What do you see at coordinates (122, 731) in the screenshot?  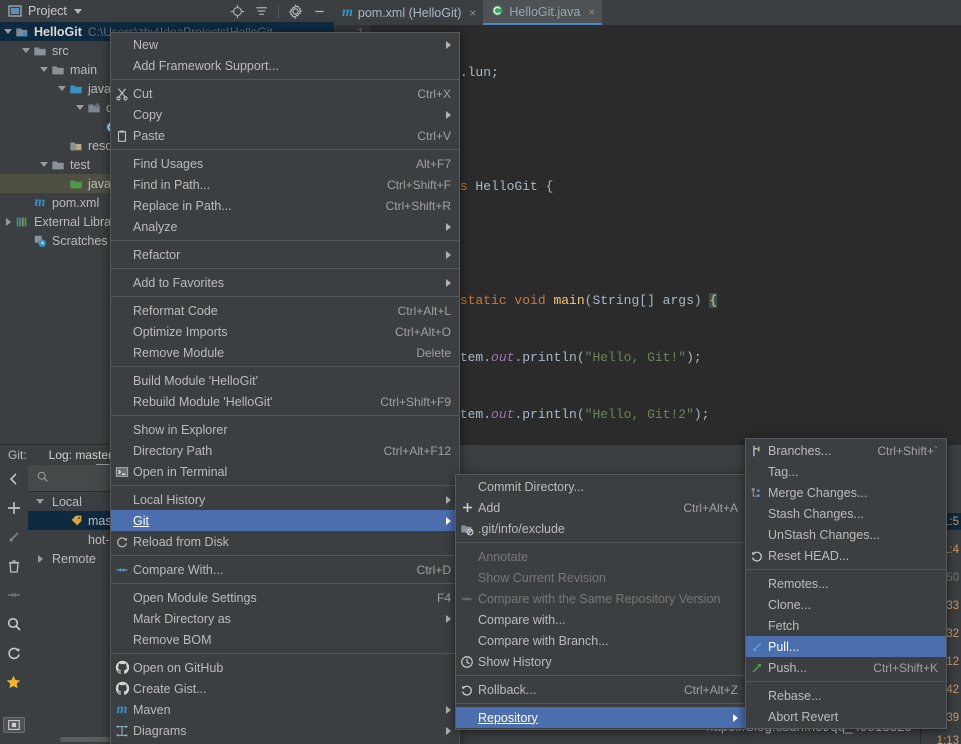 I see `diagram-icon` at bounding box center [122, 731].